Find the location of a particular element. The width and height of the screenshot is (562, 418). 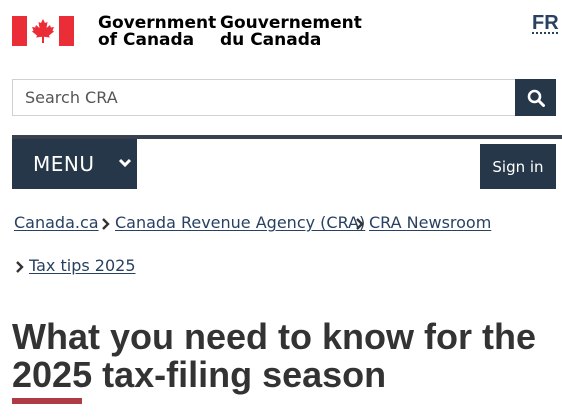

signature-fr-line2: du Canada is located at coordinates (271, 40).